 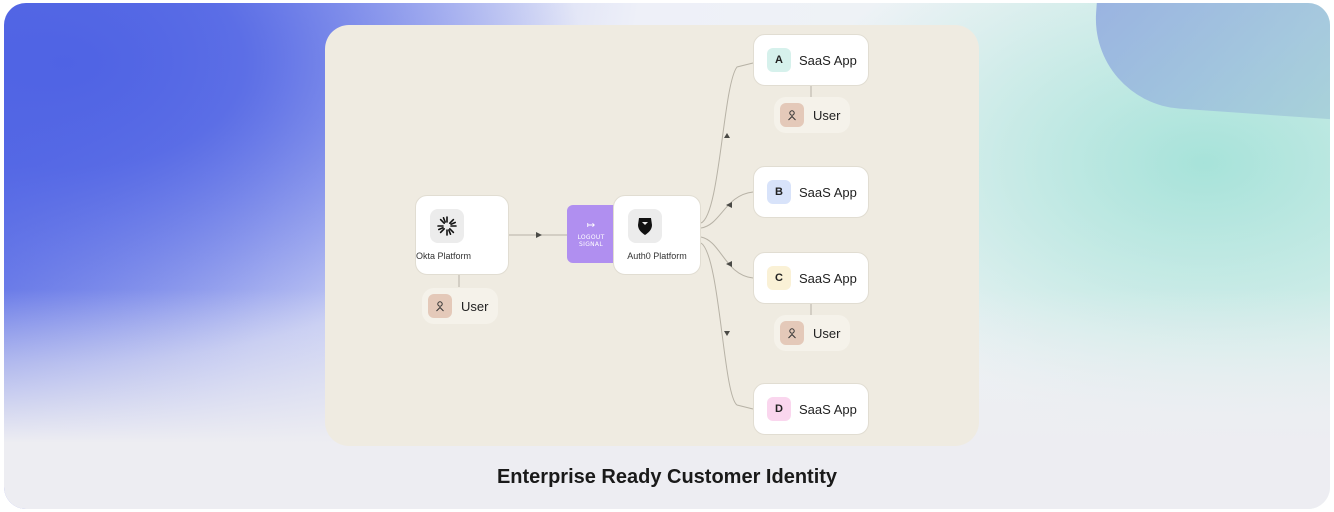 What do you see at coordinates (812, 115) in the screenshot?
I see `app-a-user-chip: User` at bounding box center [812, 115].